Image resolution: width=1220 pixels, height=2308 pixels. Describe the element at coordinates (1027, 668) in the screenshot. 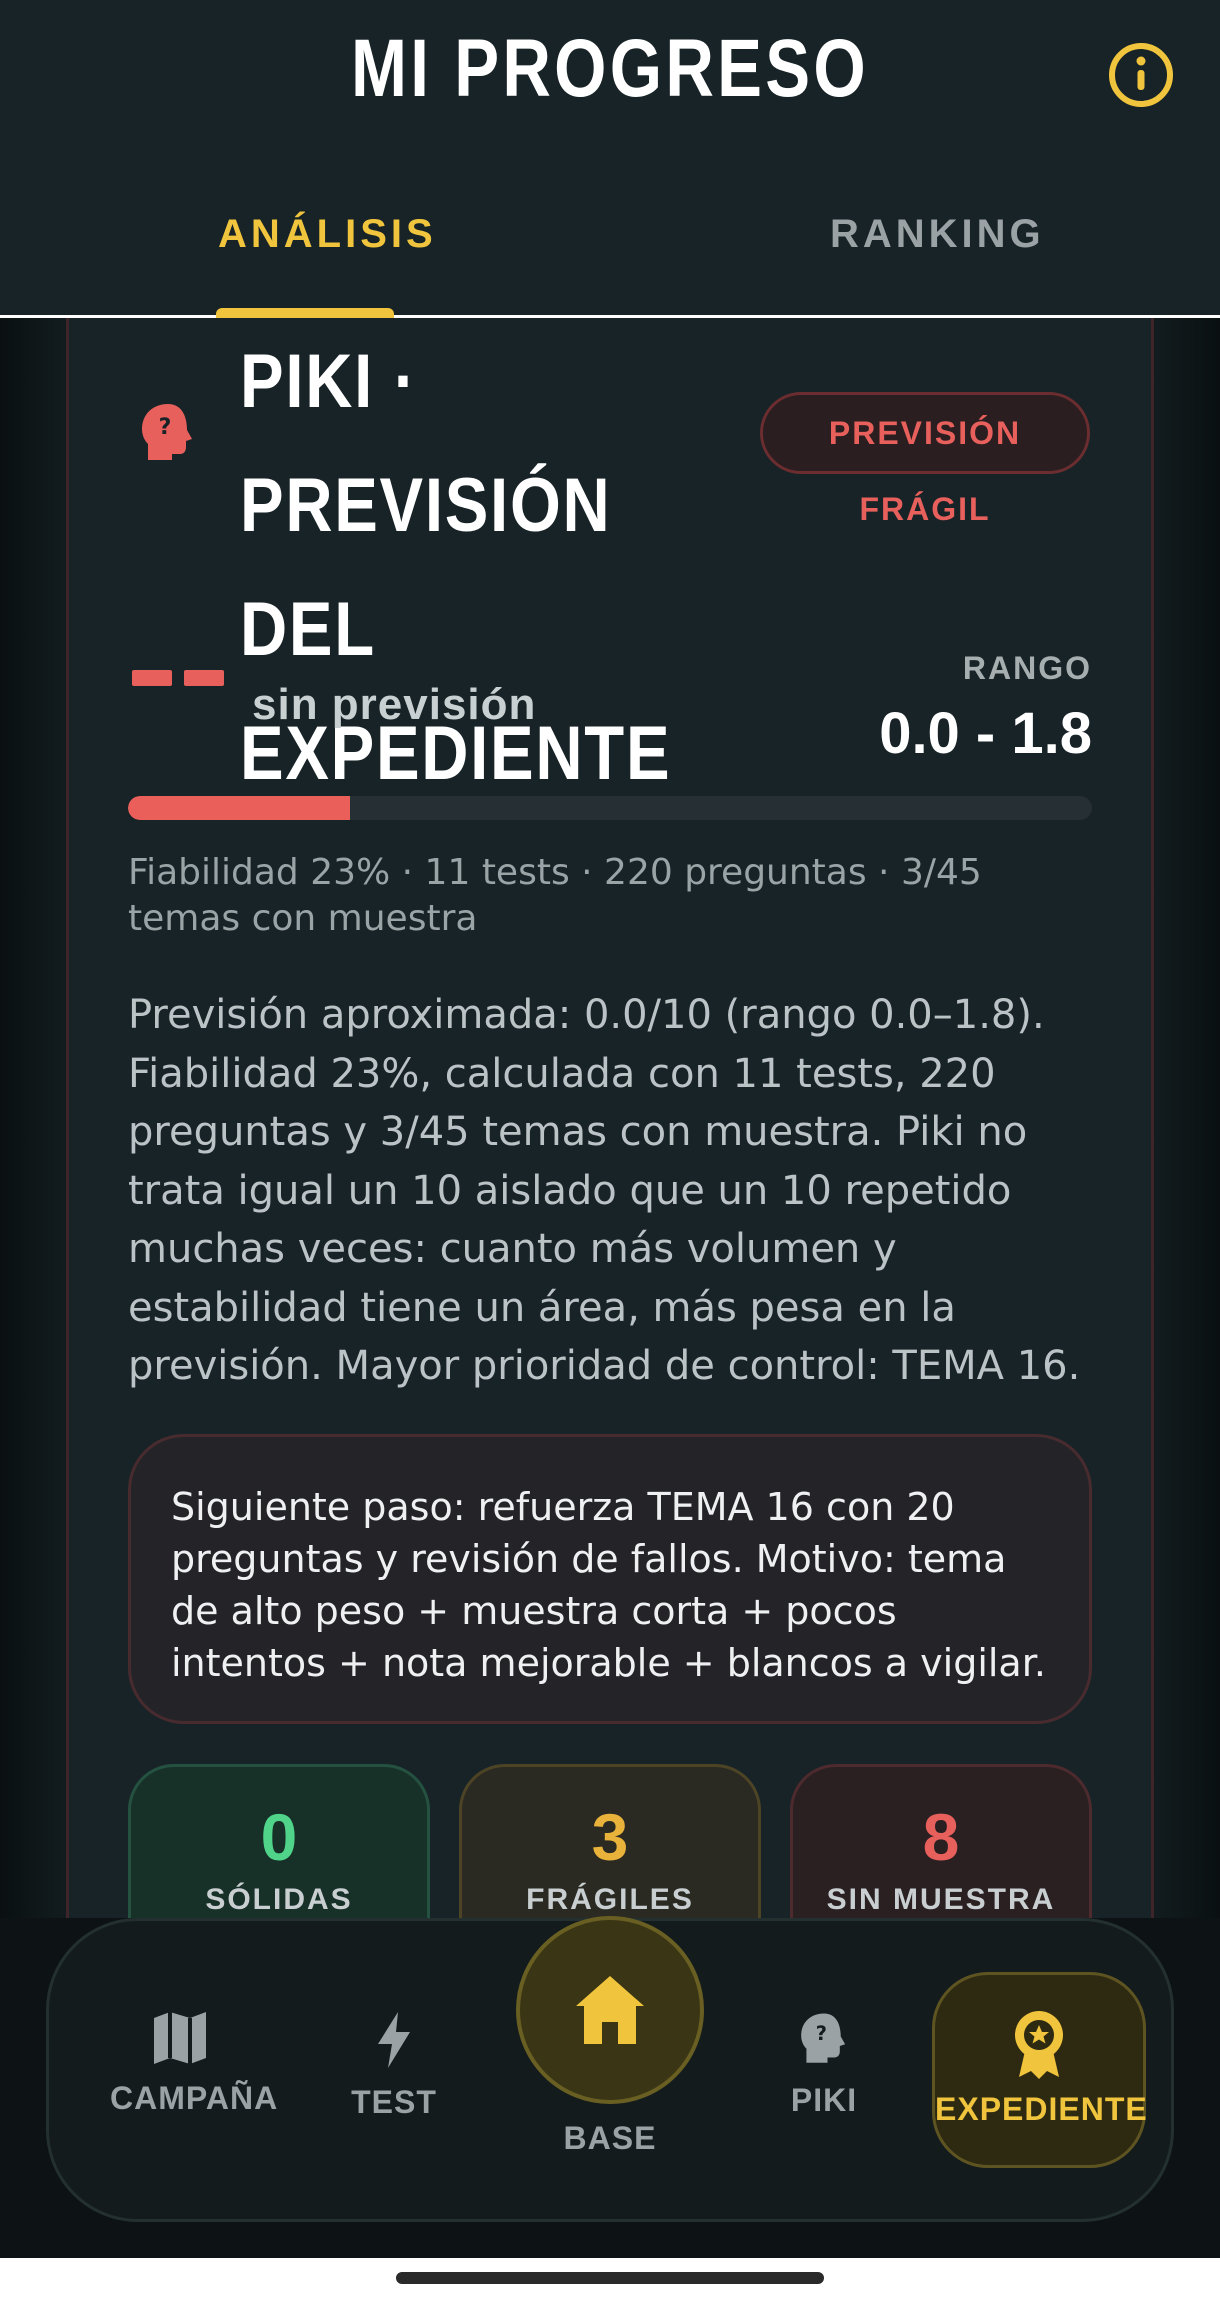

I see `range-label: RANGO` at that location.